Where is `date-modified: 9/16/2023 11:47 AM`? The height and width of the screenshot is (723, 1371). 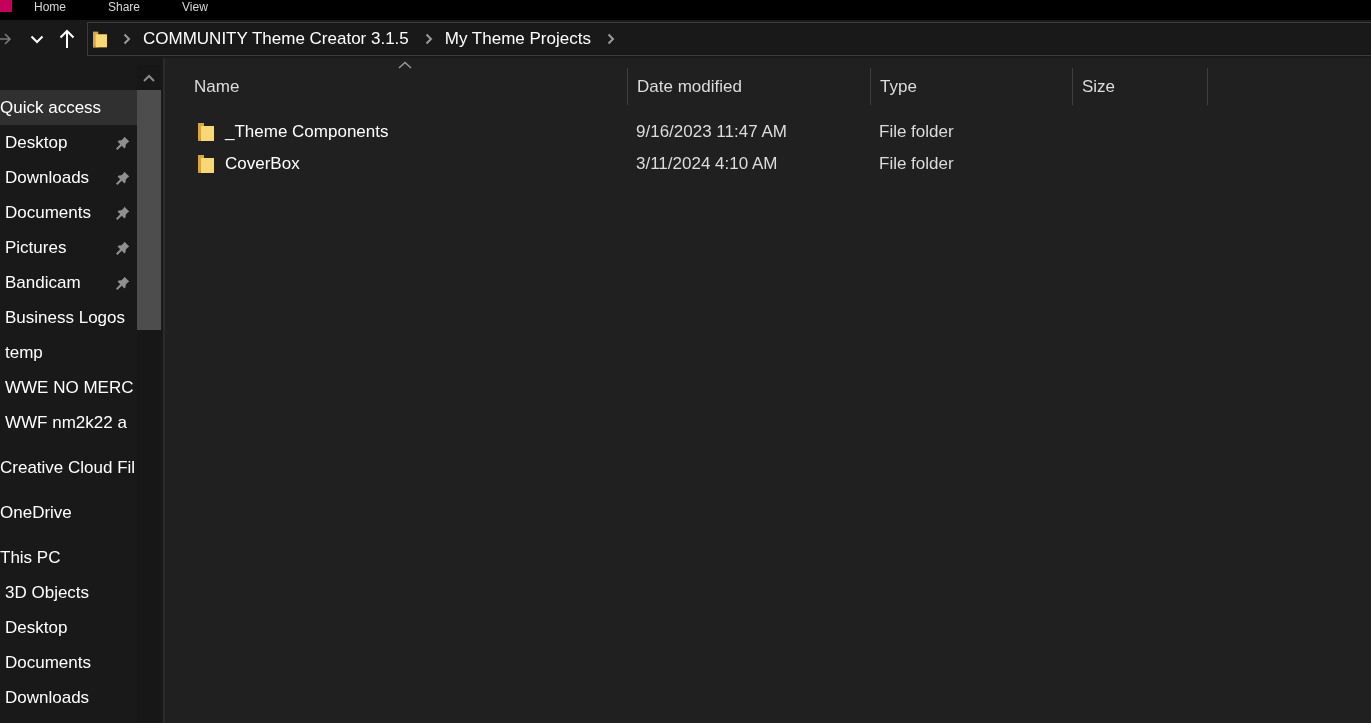
date-modified: 9/16/2023 11:47 AM is located at coordinates (711, 132).